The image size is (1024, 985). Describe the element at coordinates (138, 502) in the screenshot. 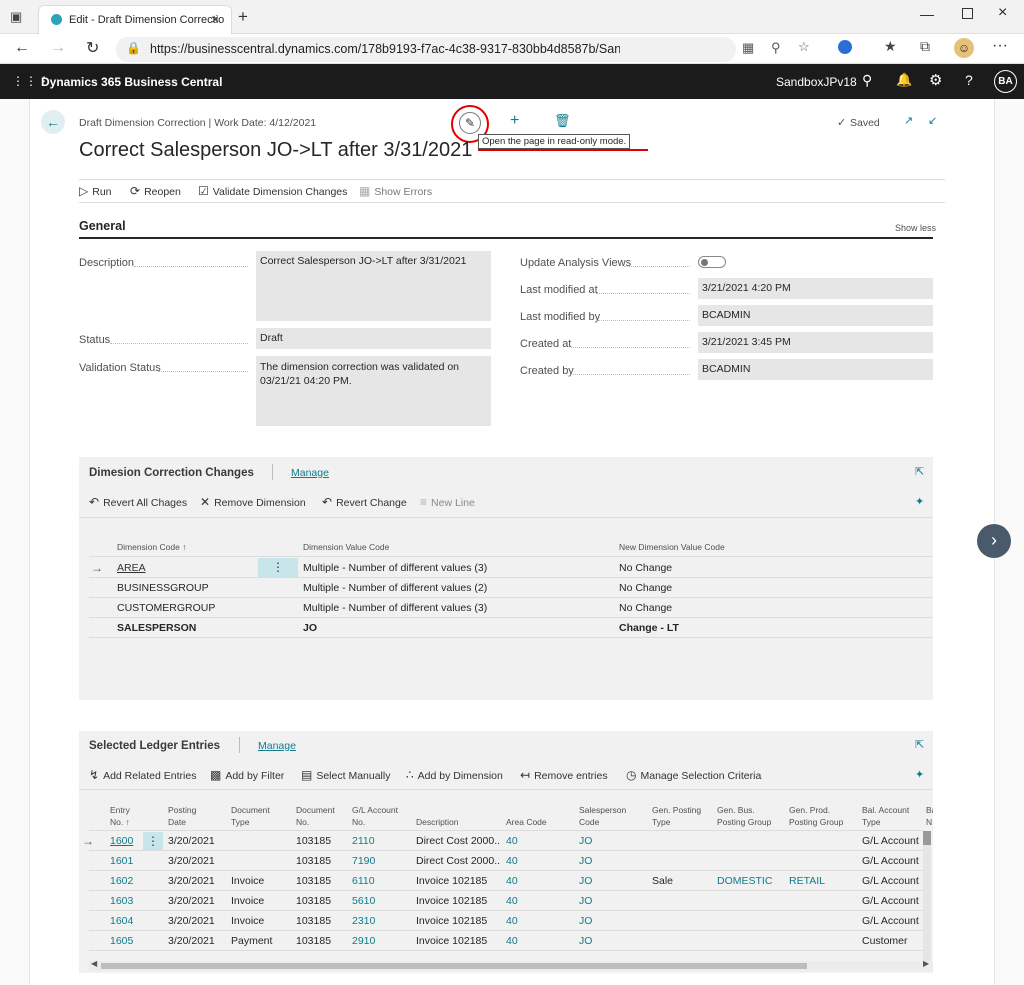

I see `revert-all-action: ↶ Revert All Chages` at that location.